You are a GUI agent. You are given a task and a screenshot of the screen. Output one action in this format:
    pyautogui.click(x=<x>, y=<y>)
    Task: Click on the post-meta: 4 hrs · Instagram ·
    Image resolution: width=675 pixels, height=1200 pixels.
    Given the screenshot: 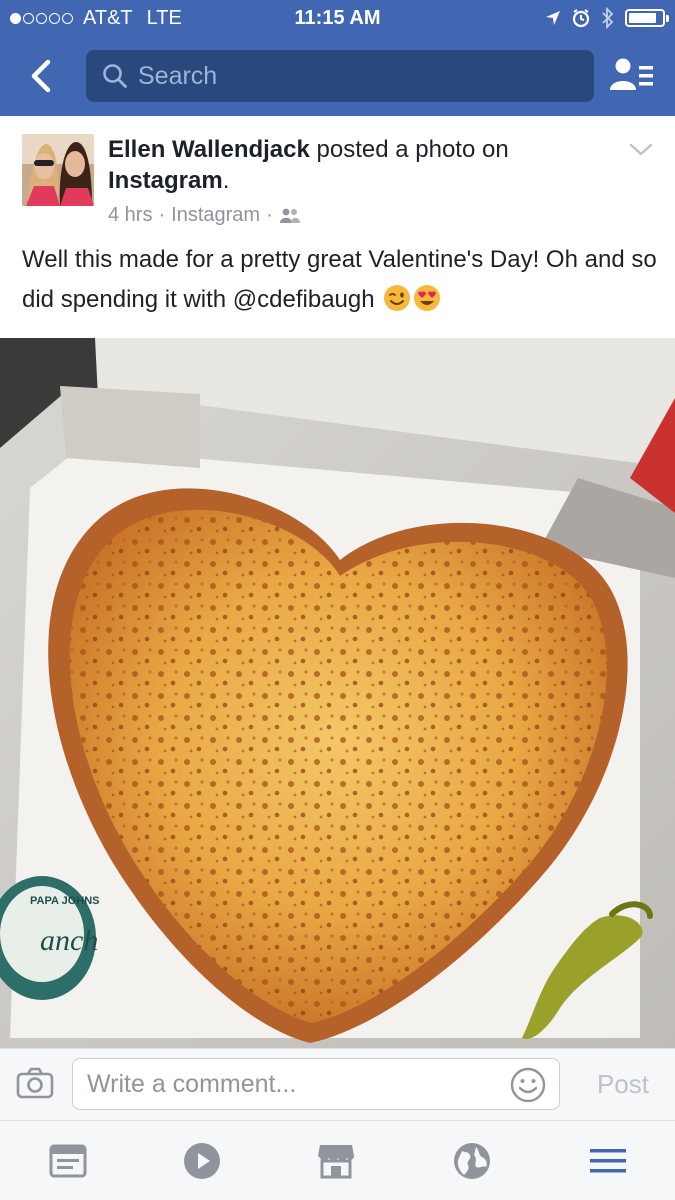 What is the action you would take?
    pyautogui.click(x=204, y=215)
    